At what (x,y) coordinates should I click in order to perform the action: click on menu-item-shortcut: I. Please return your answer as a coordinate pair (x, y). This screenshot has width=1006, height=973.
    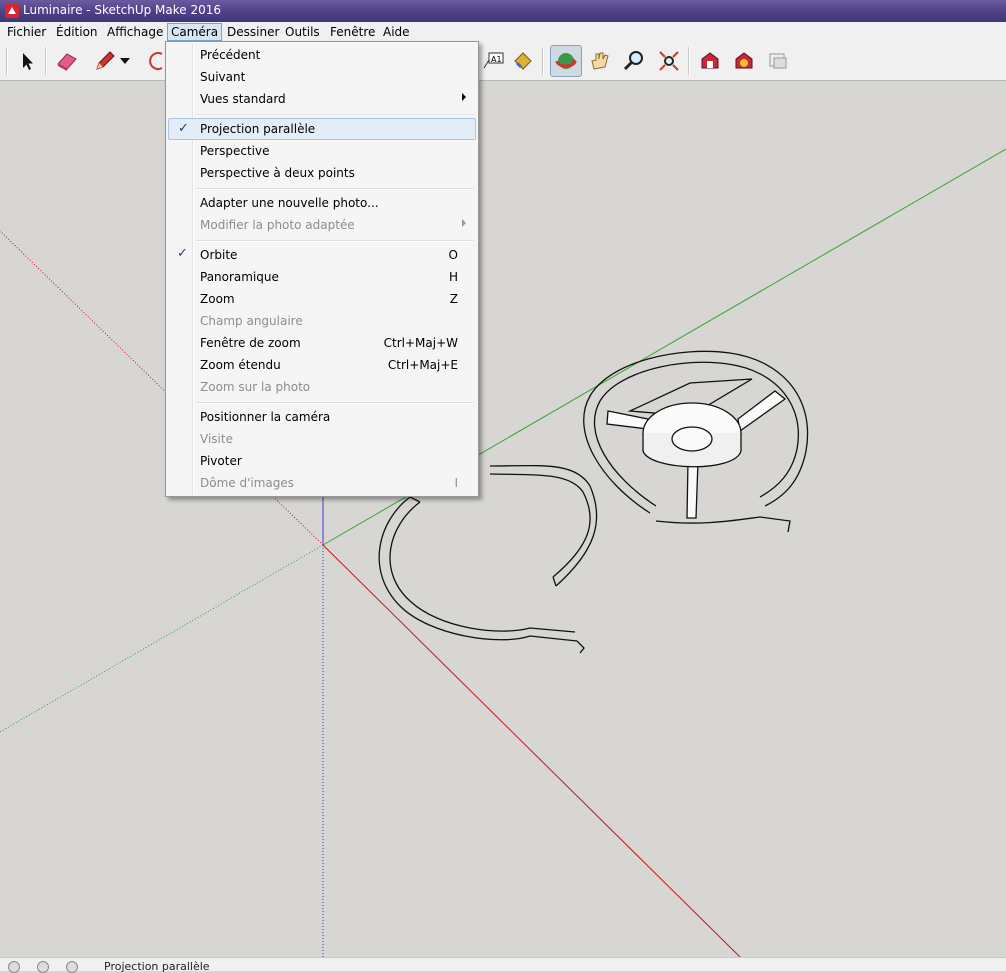
    Looking at the image, I should click on (456, 483).